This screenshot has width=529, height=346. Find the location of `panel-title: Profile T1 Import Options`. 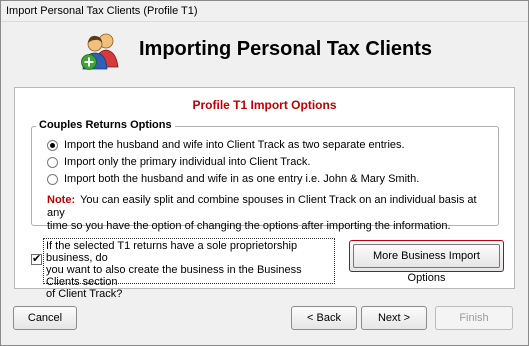

panel-title: Profile T1 Import Options is located at coordinates (264, 105).